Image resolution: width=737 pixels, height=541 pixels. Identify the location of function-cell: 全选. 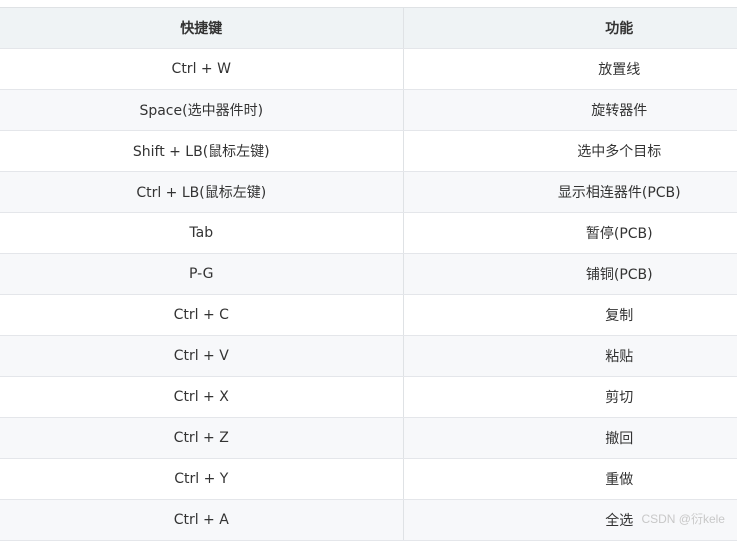
(570, 520).